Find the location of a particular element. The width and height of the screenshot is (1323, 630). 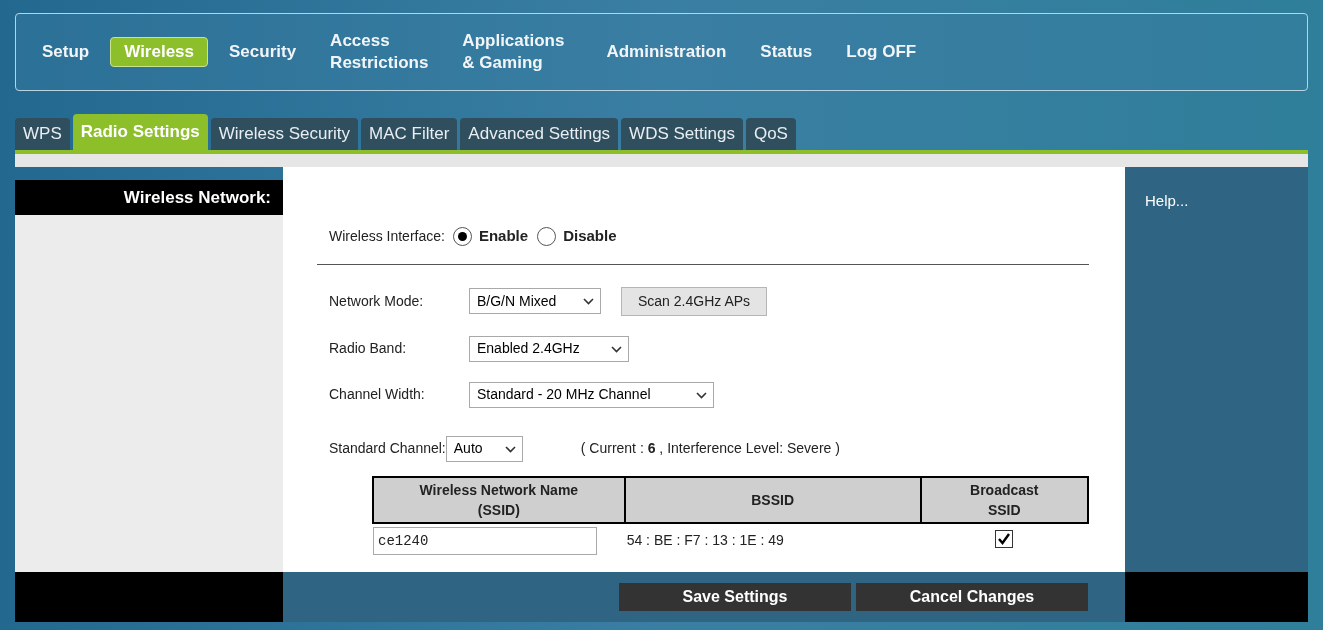

radio-band-select: Enabled 2.4GHz is located at coordinates (549, 348).